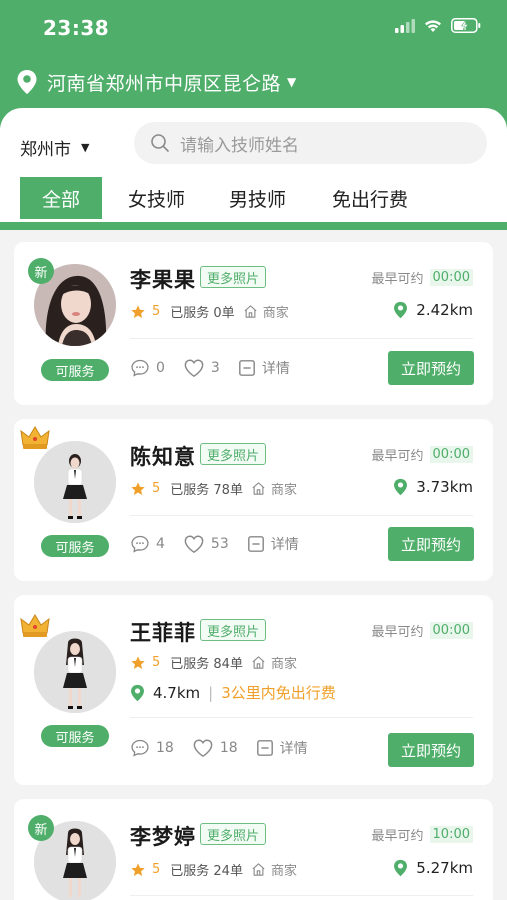 This screenshot has width=507, height=900. Describe the element at coordinates (257, 198) in the screenshot. I see `tab-male: 男技师` at that location.